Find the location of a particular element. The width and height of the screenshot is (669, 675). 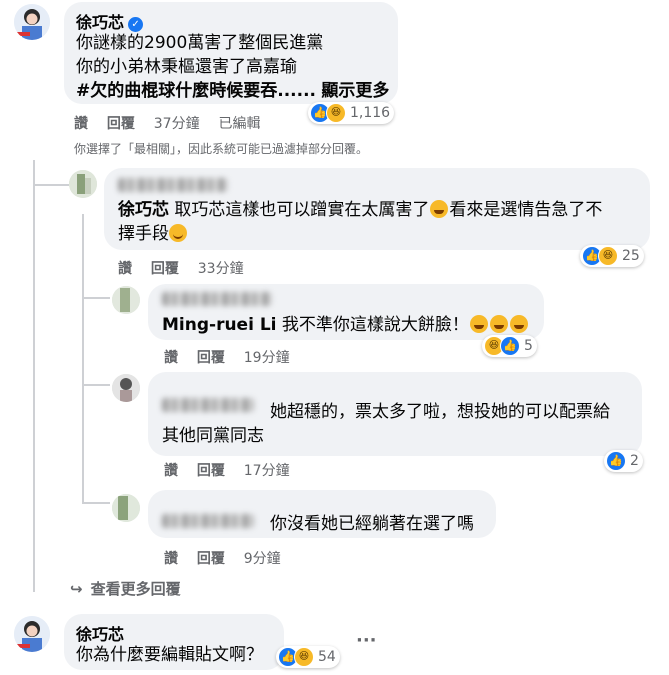

reply-actions: 讚 回覆 33分鐘 is located at coordinates (188, 268).